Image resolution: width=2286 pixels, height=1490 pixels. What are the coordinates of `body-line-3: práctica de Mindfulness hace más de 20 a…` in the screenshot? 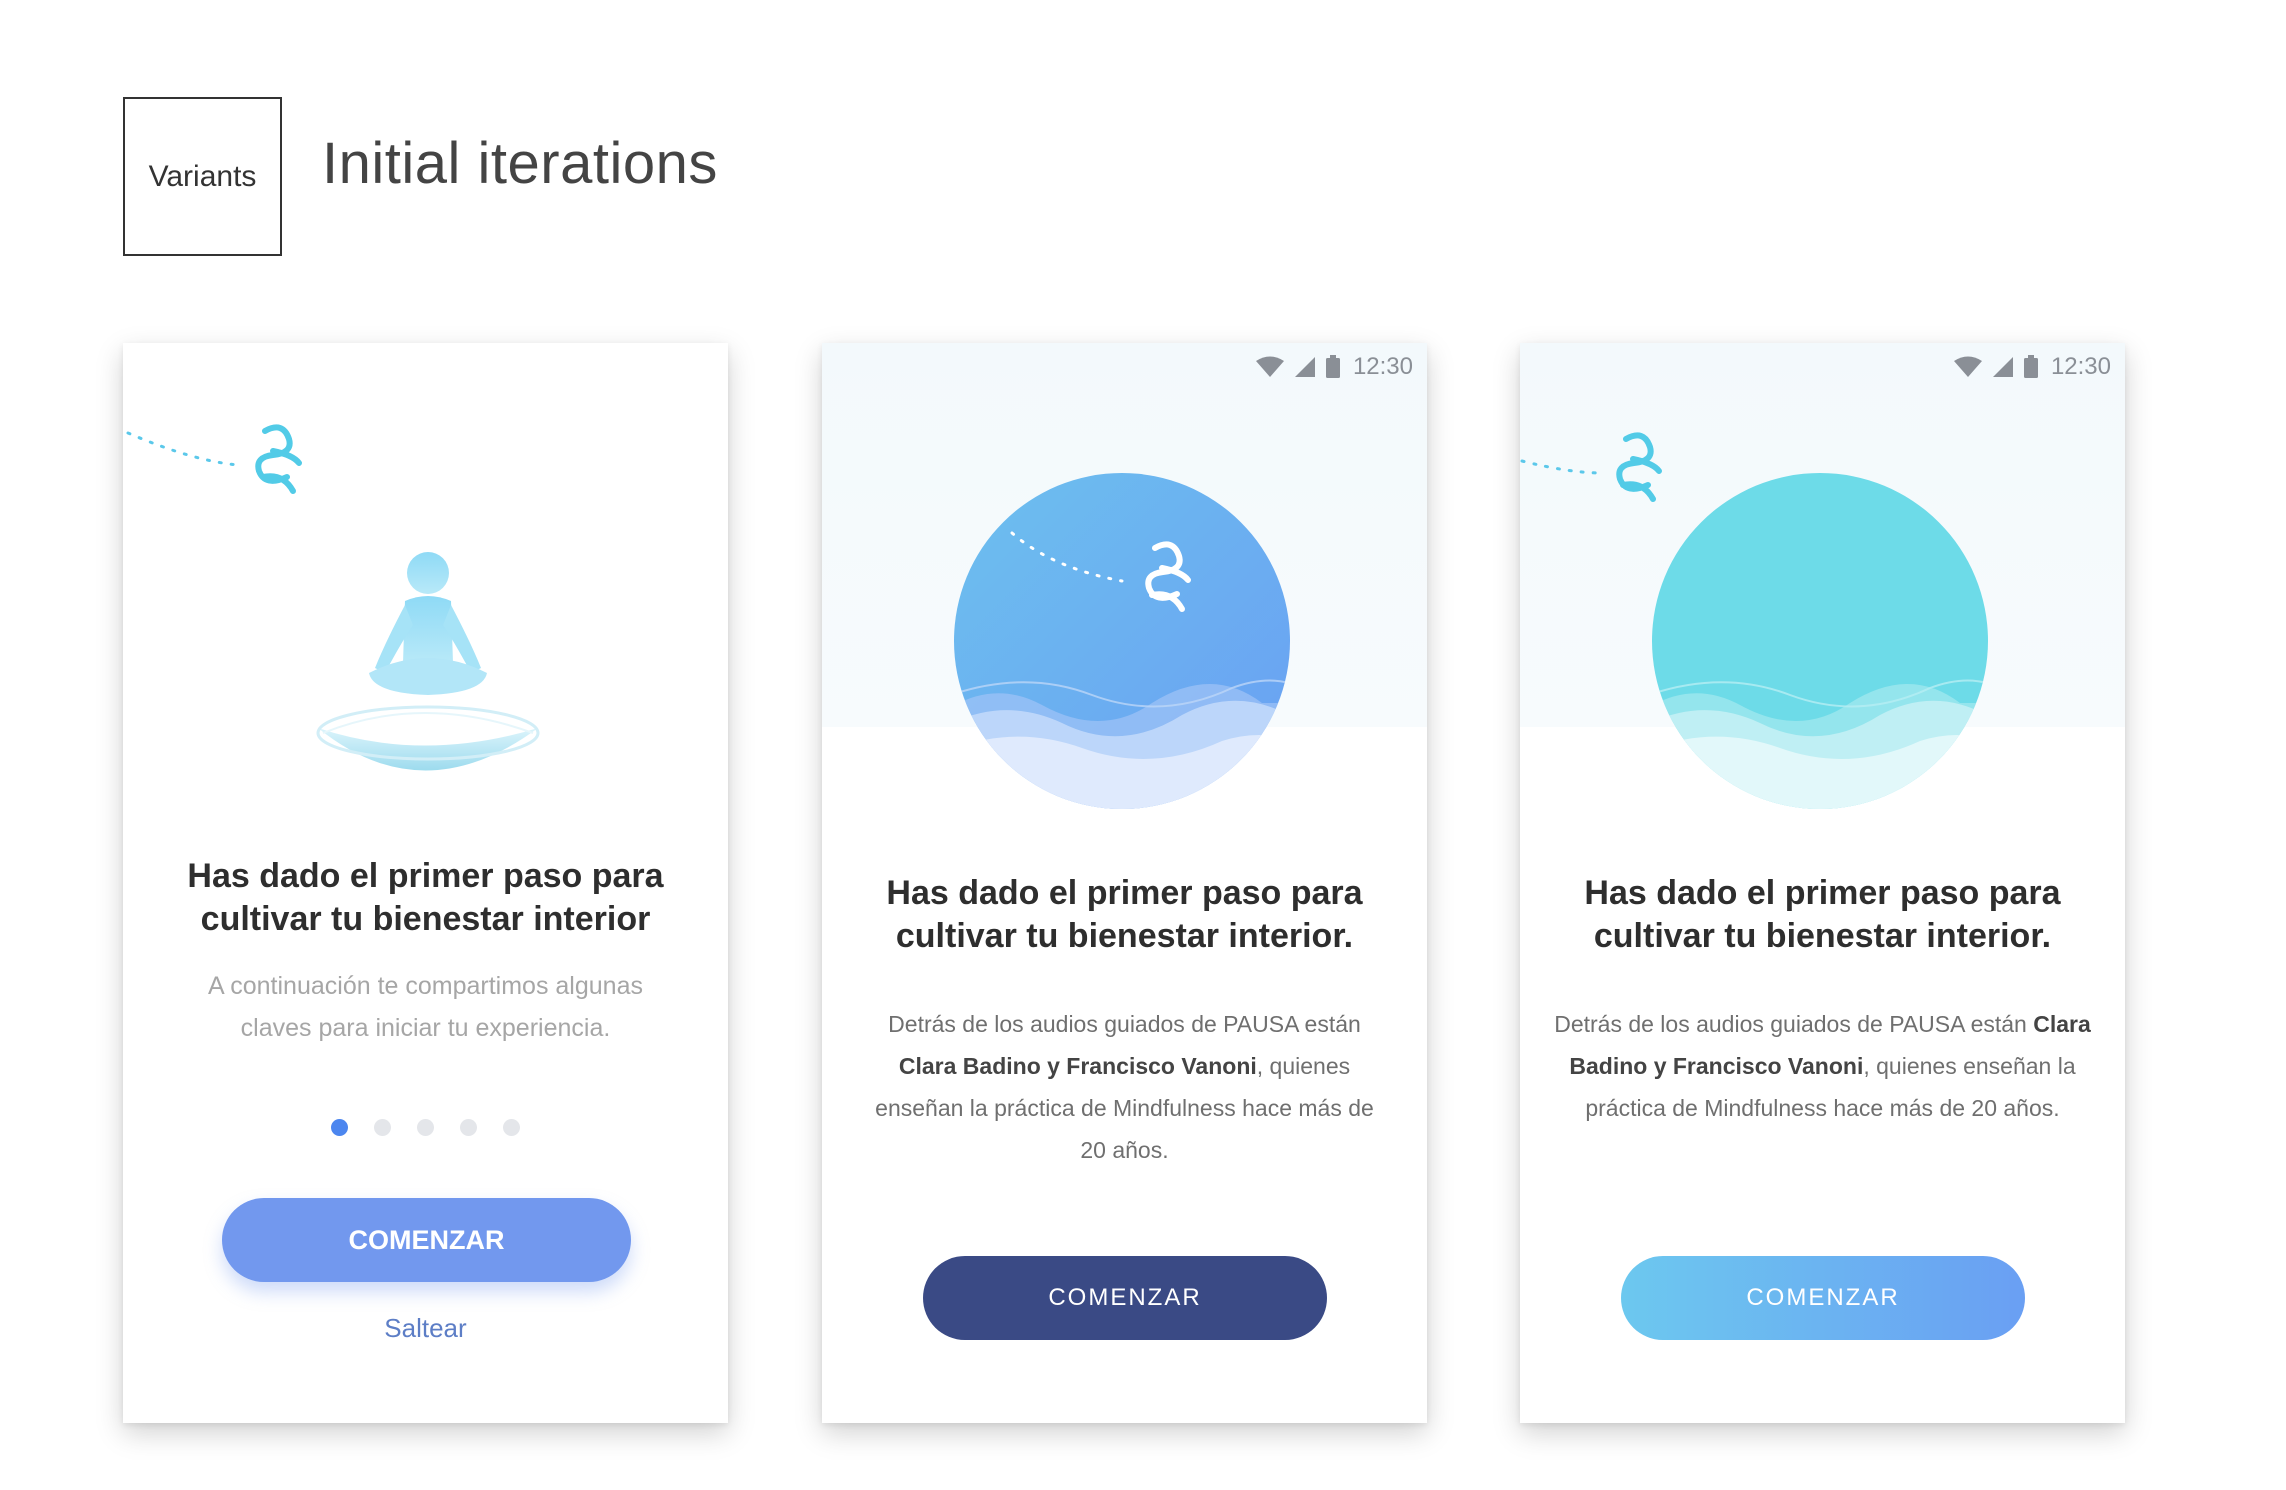 It's located at (1822, 1108).